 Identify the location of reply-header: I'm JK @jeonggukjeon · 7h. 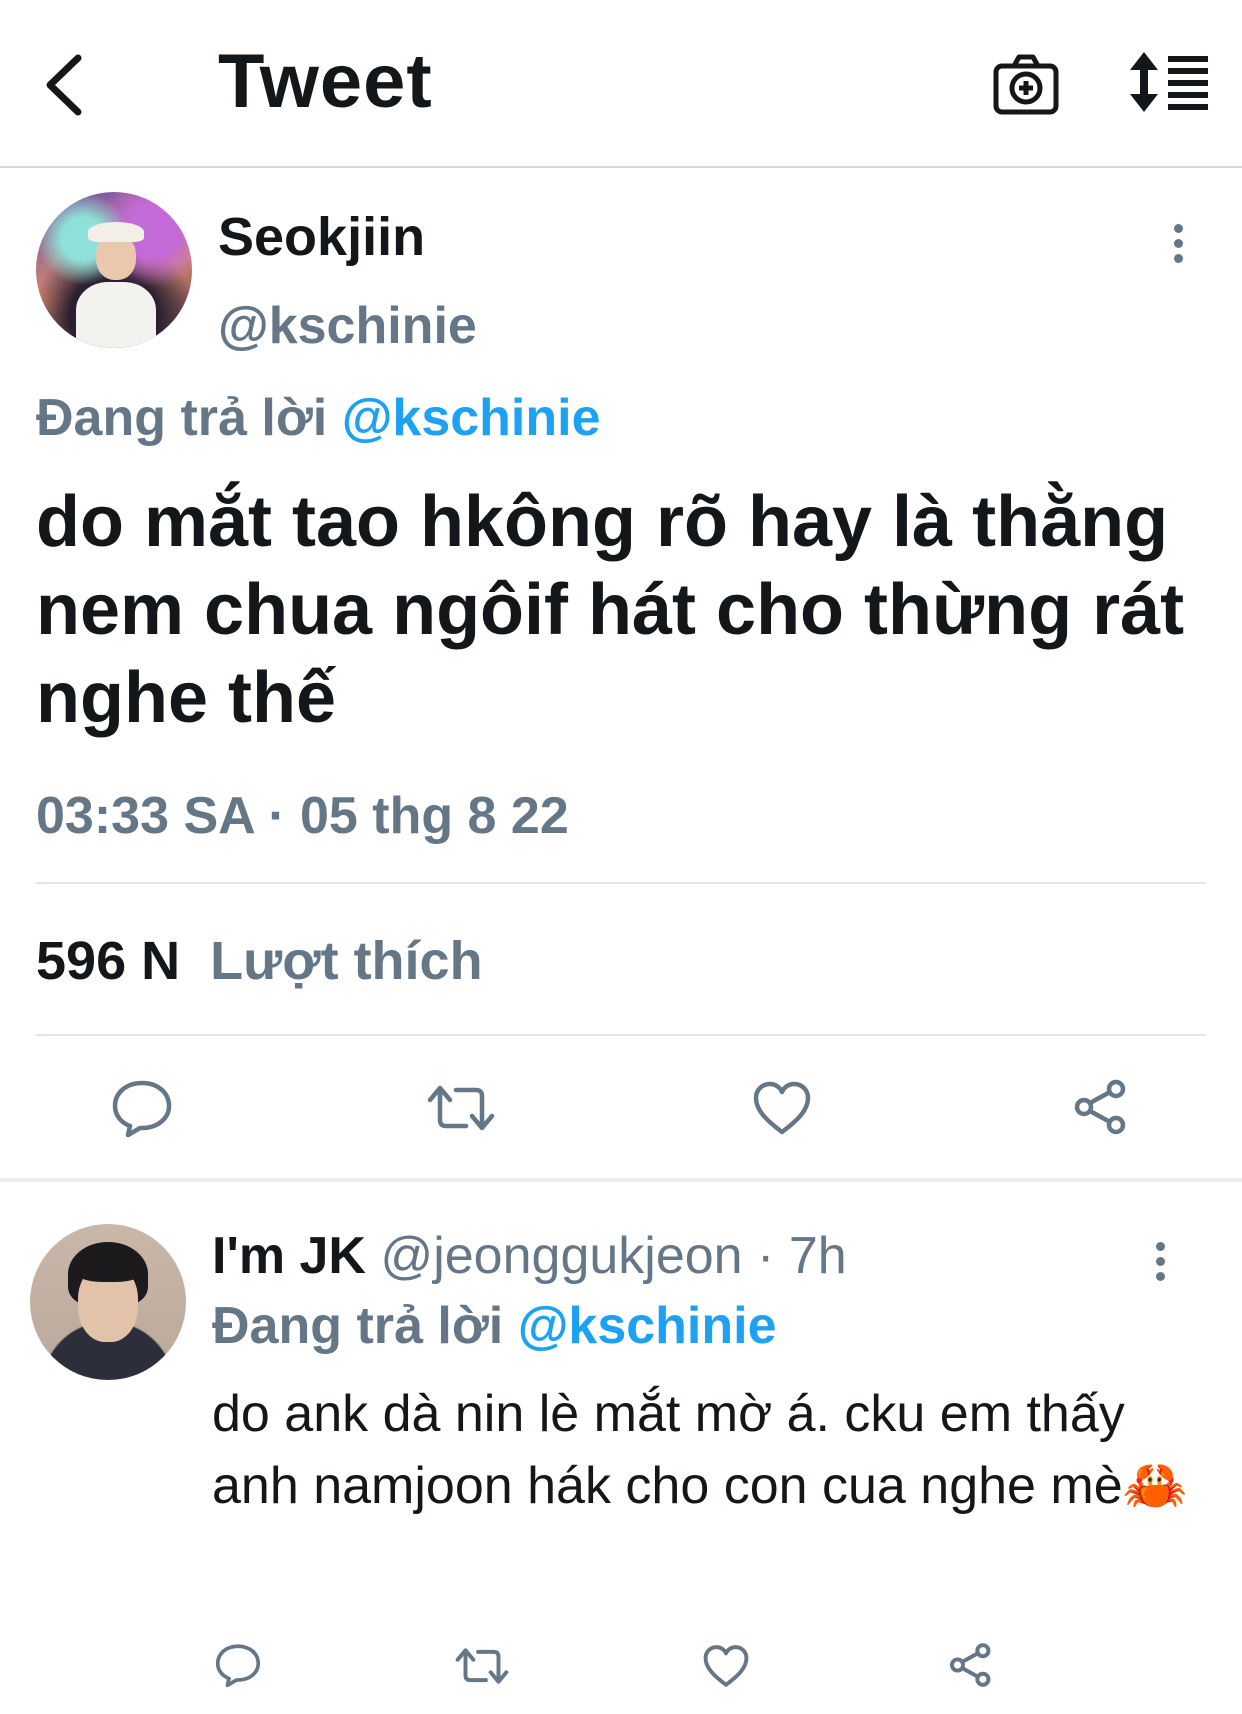
(529, 1256).